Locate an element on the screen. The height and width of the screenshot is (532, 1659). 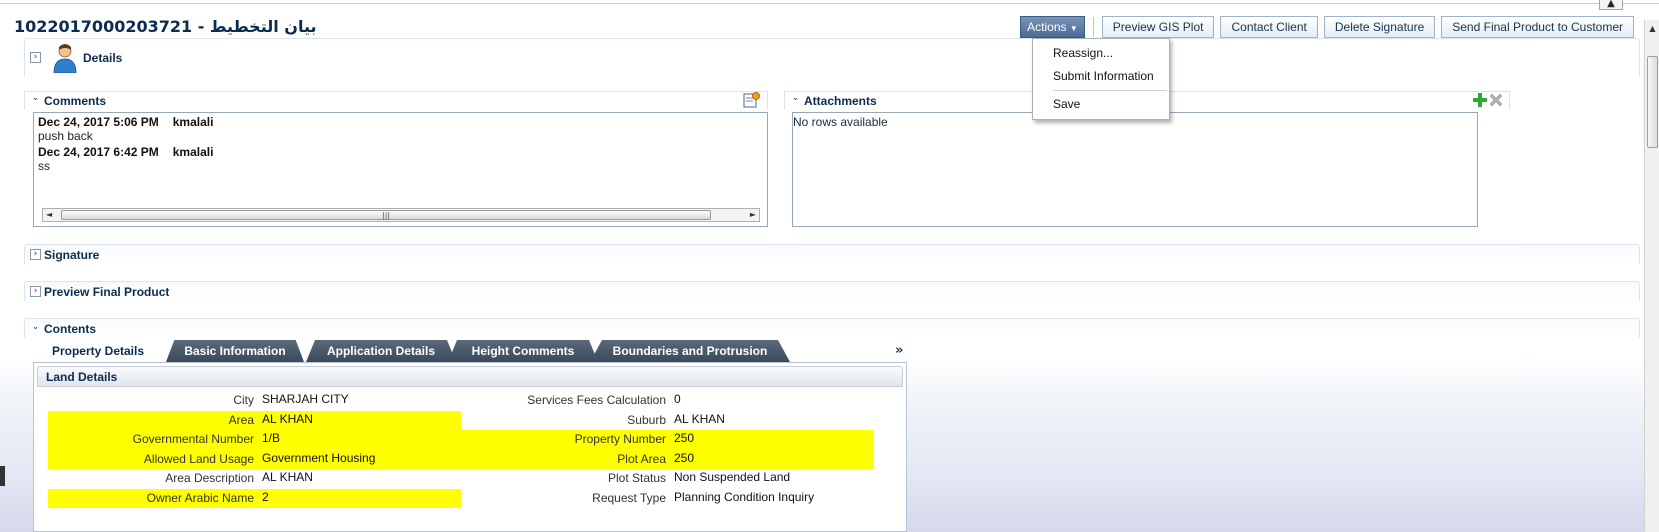
comments-title: Comments is located at coordinates (75, 101).